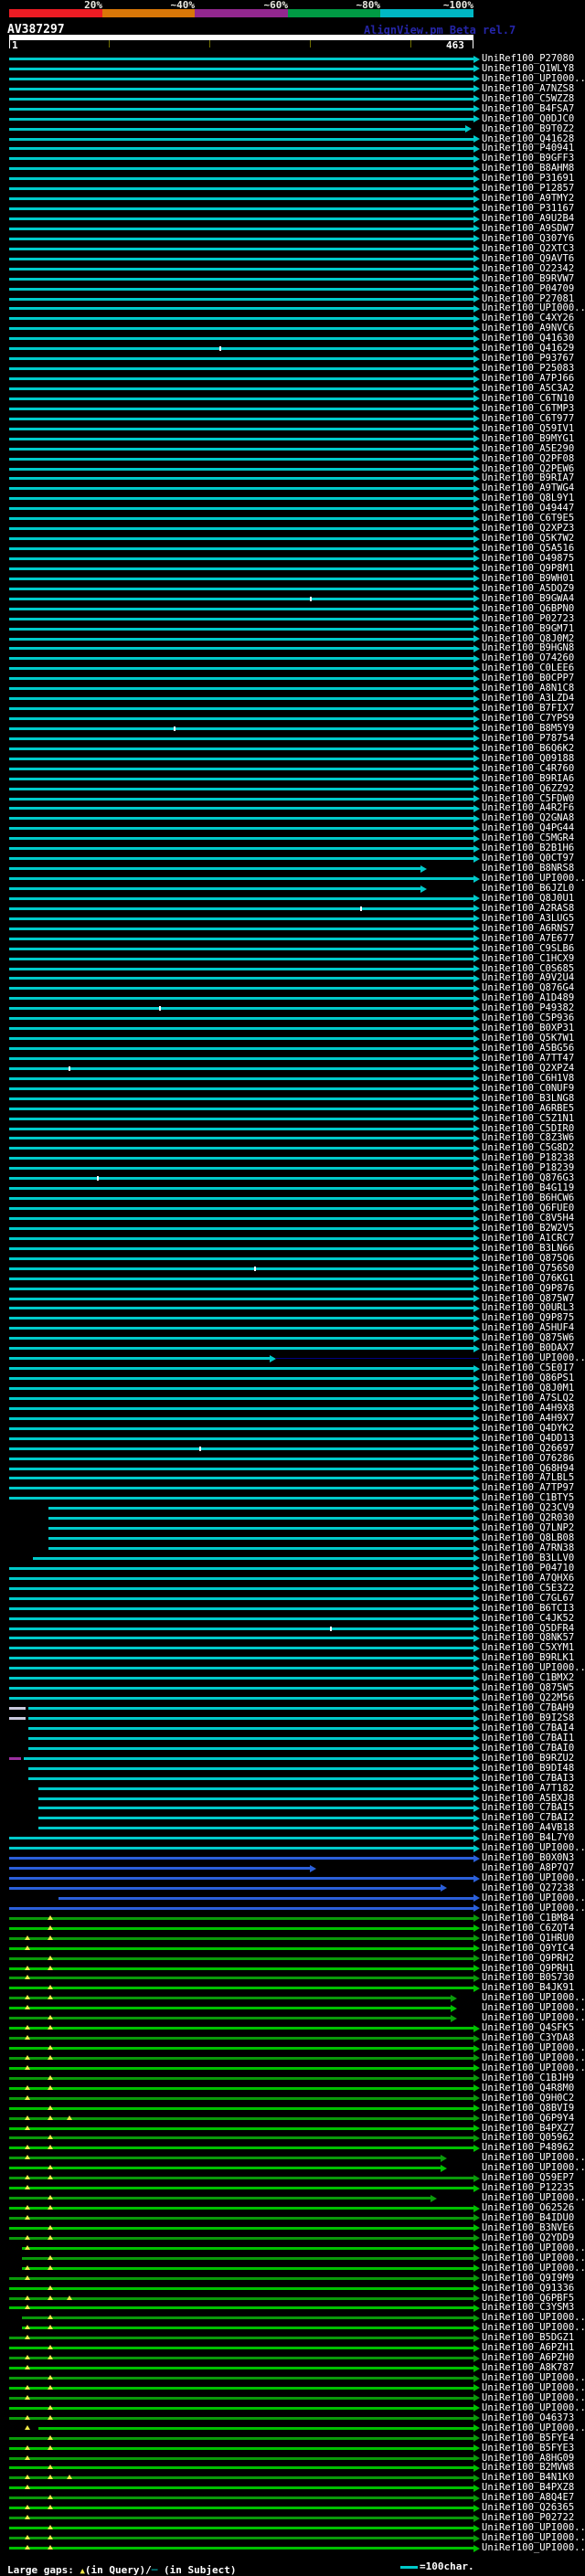  I want to click on hit-label: UniRef100_Q6P9Y4, so click(528, 2118).